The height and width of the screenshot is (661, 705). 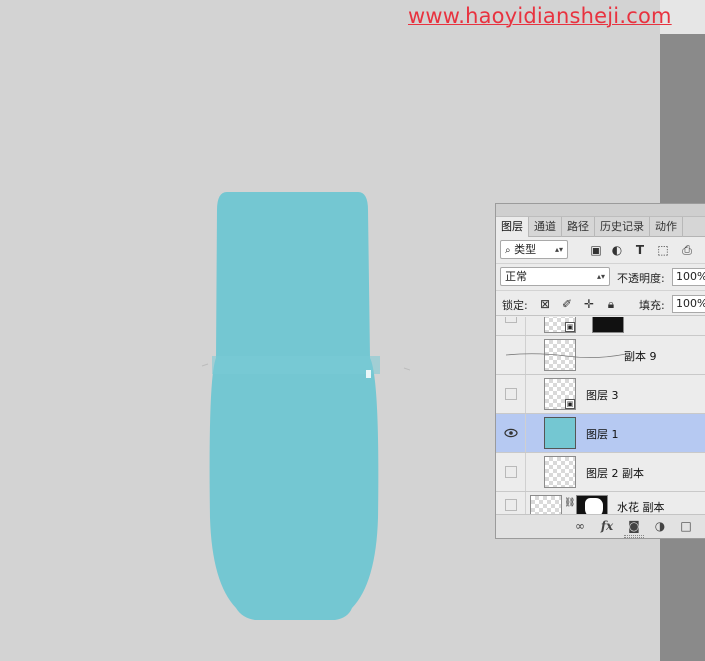 What do you see at coordinates (663, 250) in the screenshot?
I see `shape-filter-icon: ⬚` at bounding box center [663, 250].